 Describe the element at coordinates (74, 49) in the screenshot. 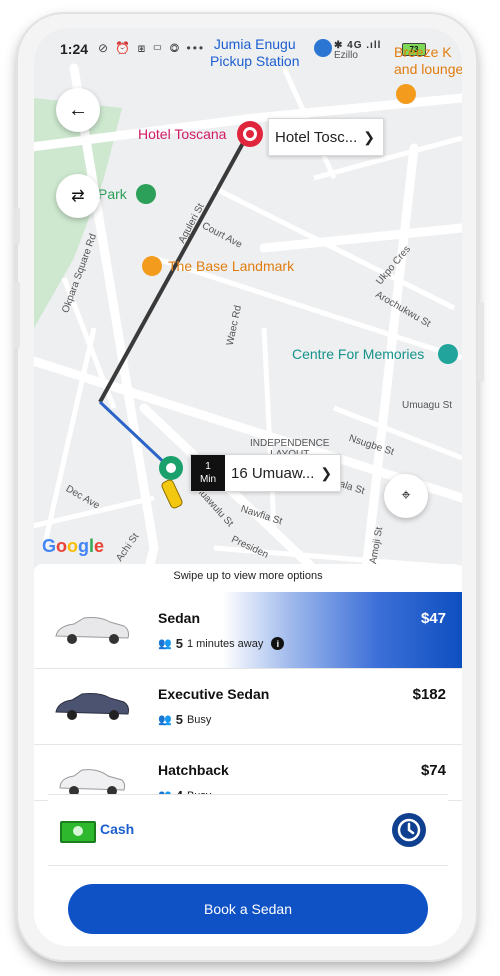

I see `status-time: 1:24` at that location.